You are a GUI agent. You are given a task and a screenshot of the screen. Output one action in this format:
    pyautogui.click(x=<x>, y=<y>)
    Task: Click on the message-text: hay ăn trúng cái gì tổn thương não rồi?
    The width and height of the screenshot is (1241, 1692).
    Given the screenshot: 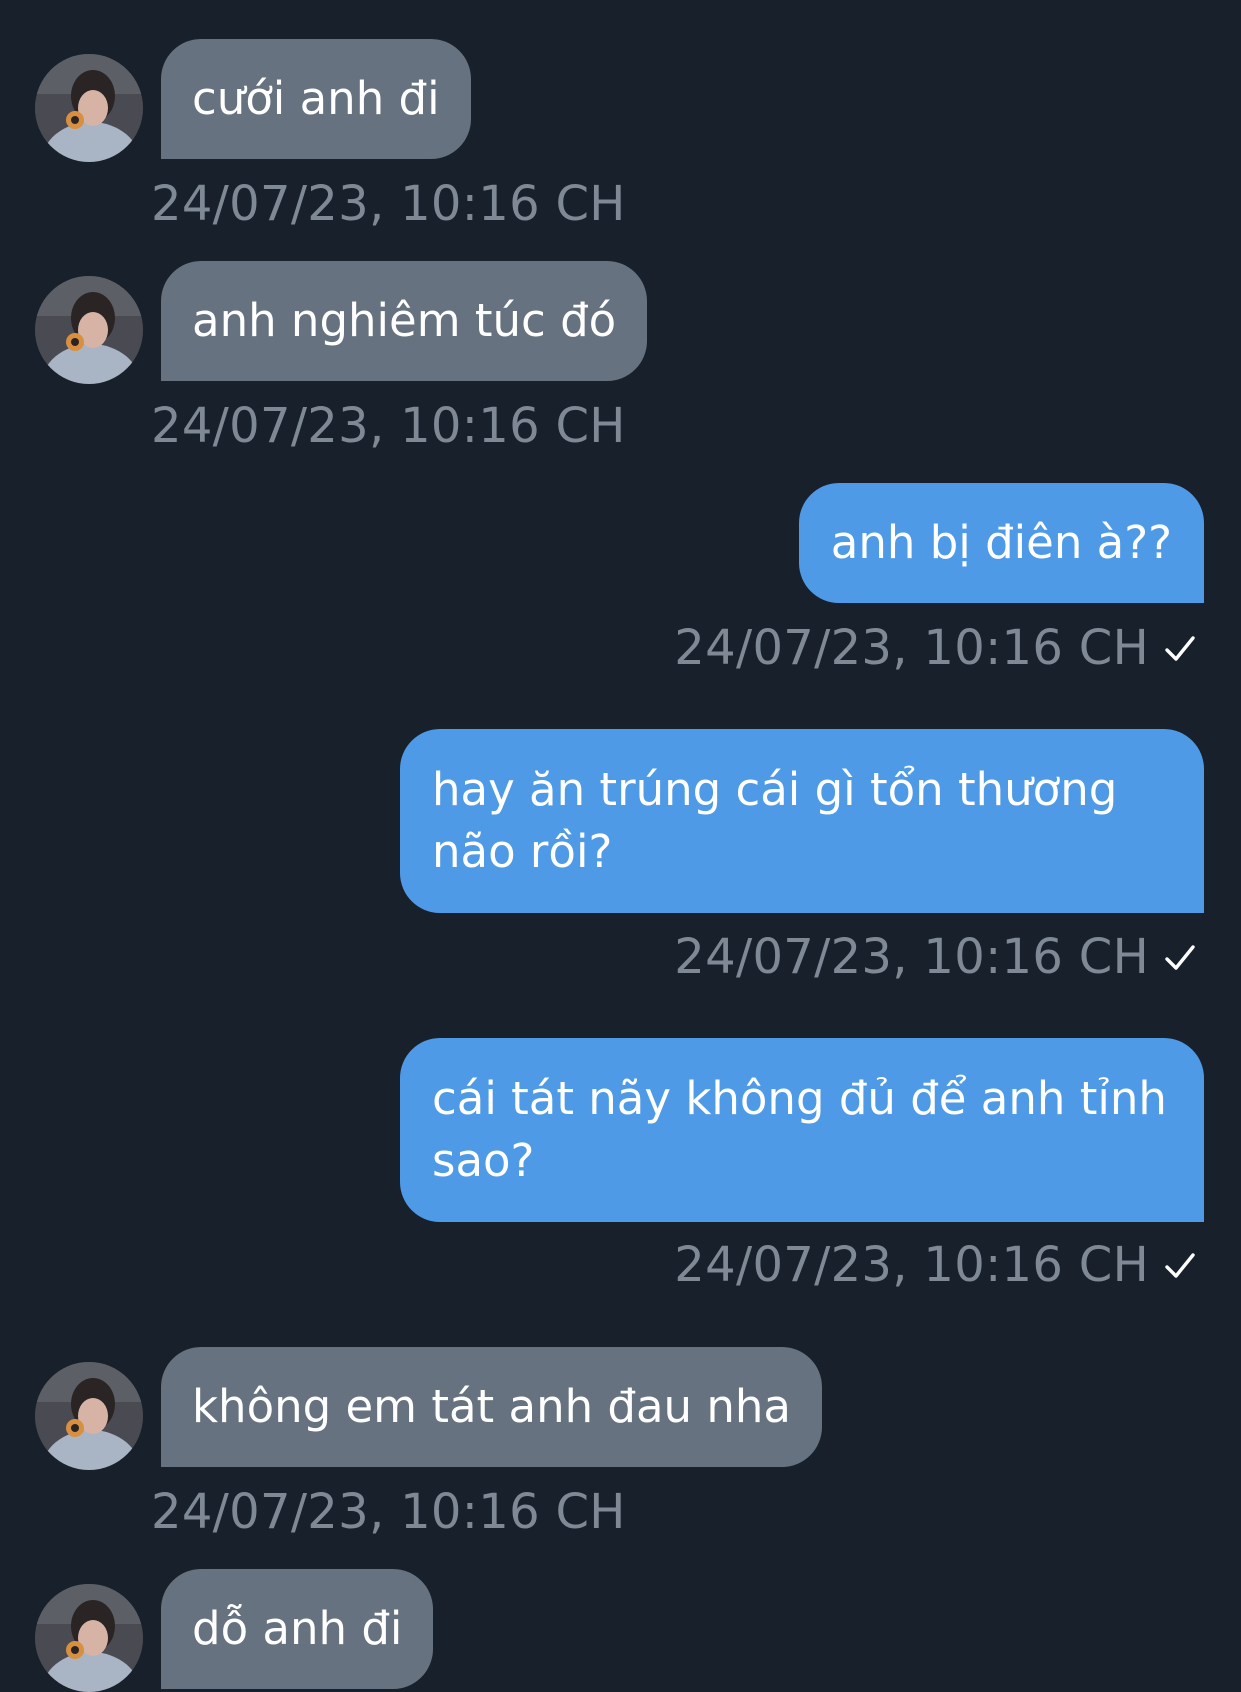 What is the action you would take?
    pyautogui.click(x=775, y=820)
    